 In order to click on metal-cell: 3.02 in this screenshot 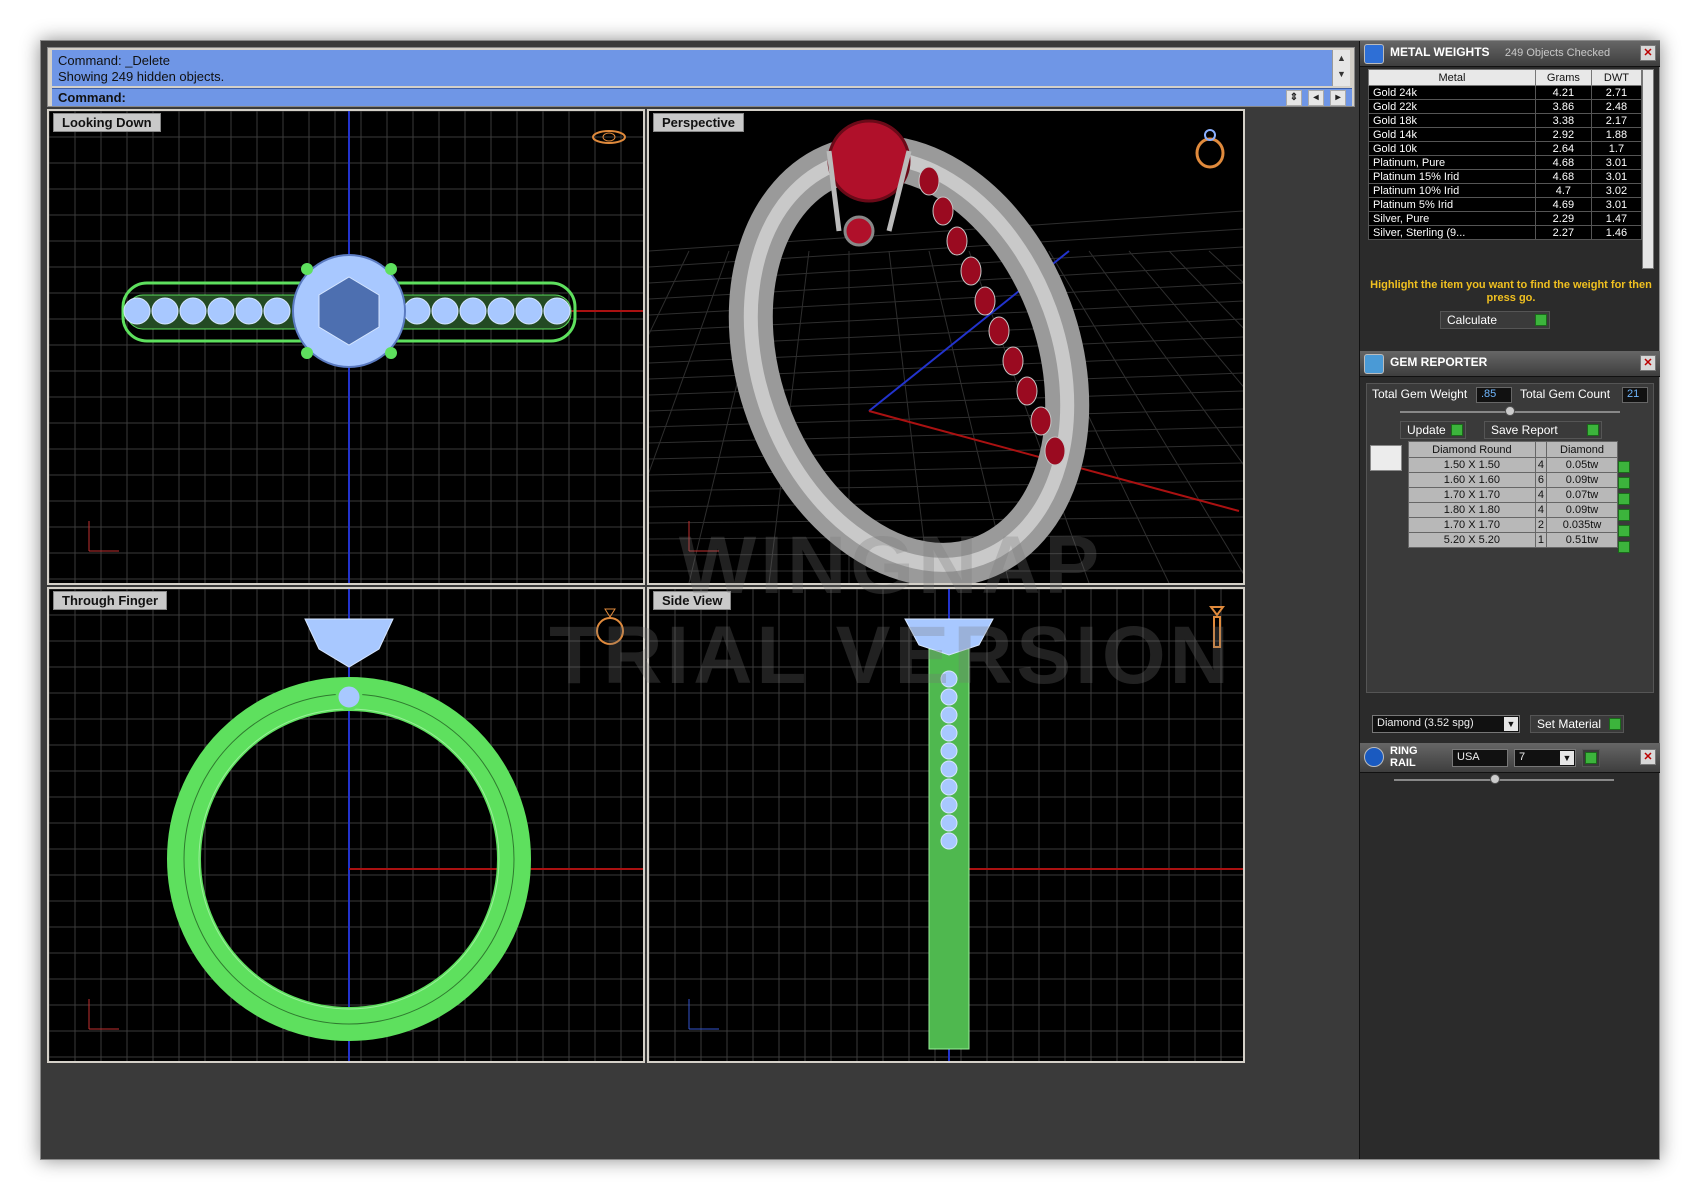, I will do `click(1616, 190)`.